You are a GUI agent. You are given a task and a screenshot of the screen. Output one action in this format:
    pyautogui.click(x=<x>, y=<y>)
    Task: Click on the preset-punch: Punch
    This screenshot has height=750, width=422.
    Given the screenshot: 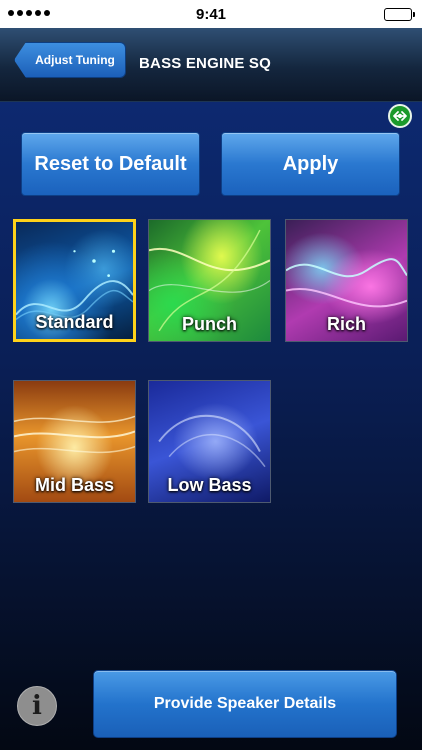 What is the action you would take?
    pyautogui.click(x=209, y=280)
    